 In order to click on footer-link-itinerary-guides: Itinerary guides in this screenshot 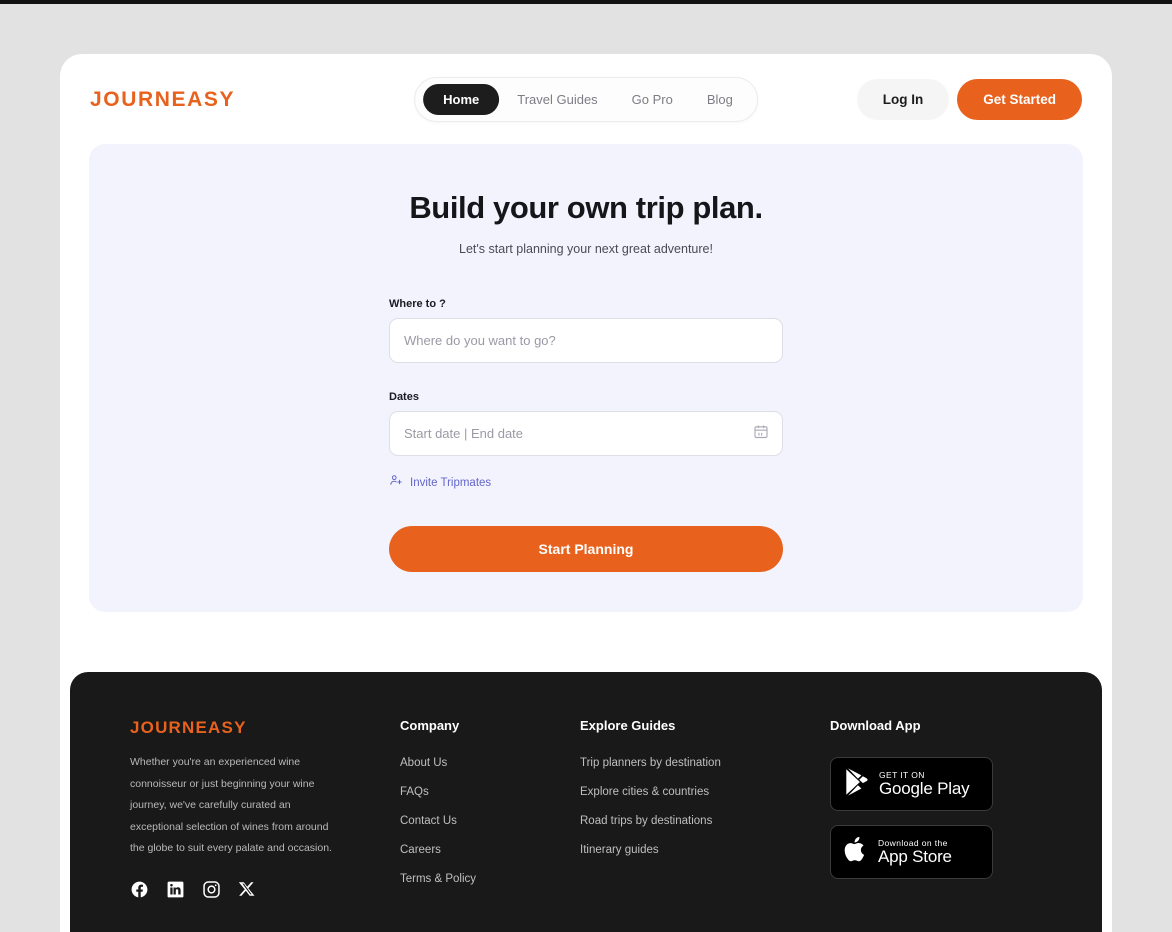, I will do `click(705, 850)`.